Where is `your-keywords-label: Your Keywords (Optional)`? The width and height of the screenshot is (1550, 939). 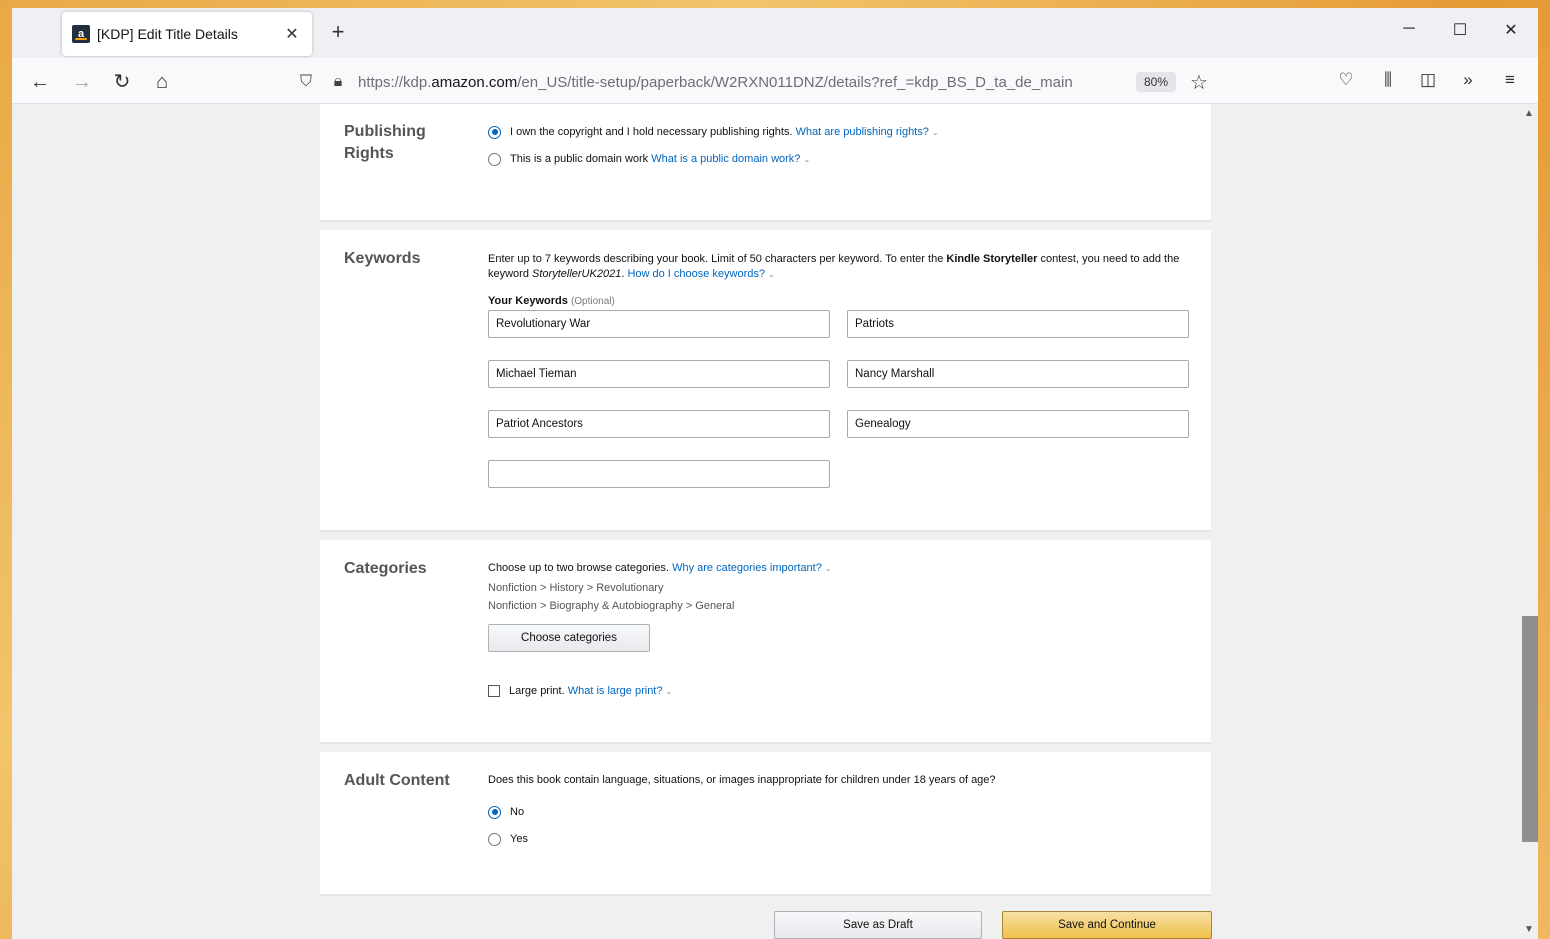
your-keywords-label: Your Keywords (Optional) is located at coordinates (551, 301).